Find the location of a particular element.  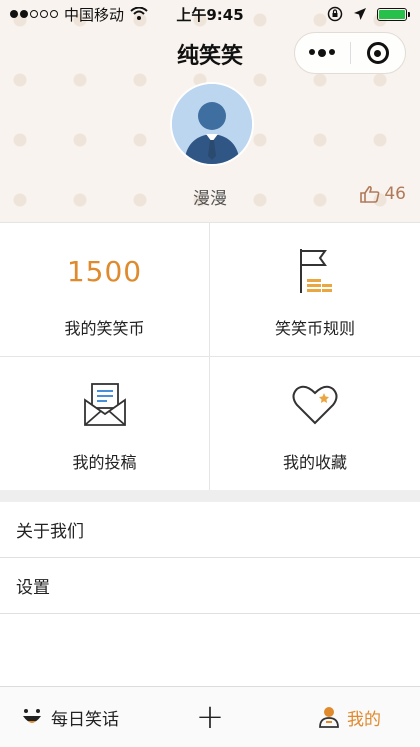

my-coins-cell: 1500 我的笑笑币 is located at coordinates (105, 290).